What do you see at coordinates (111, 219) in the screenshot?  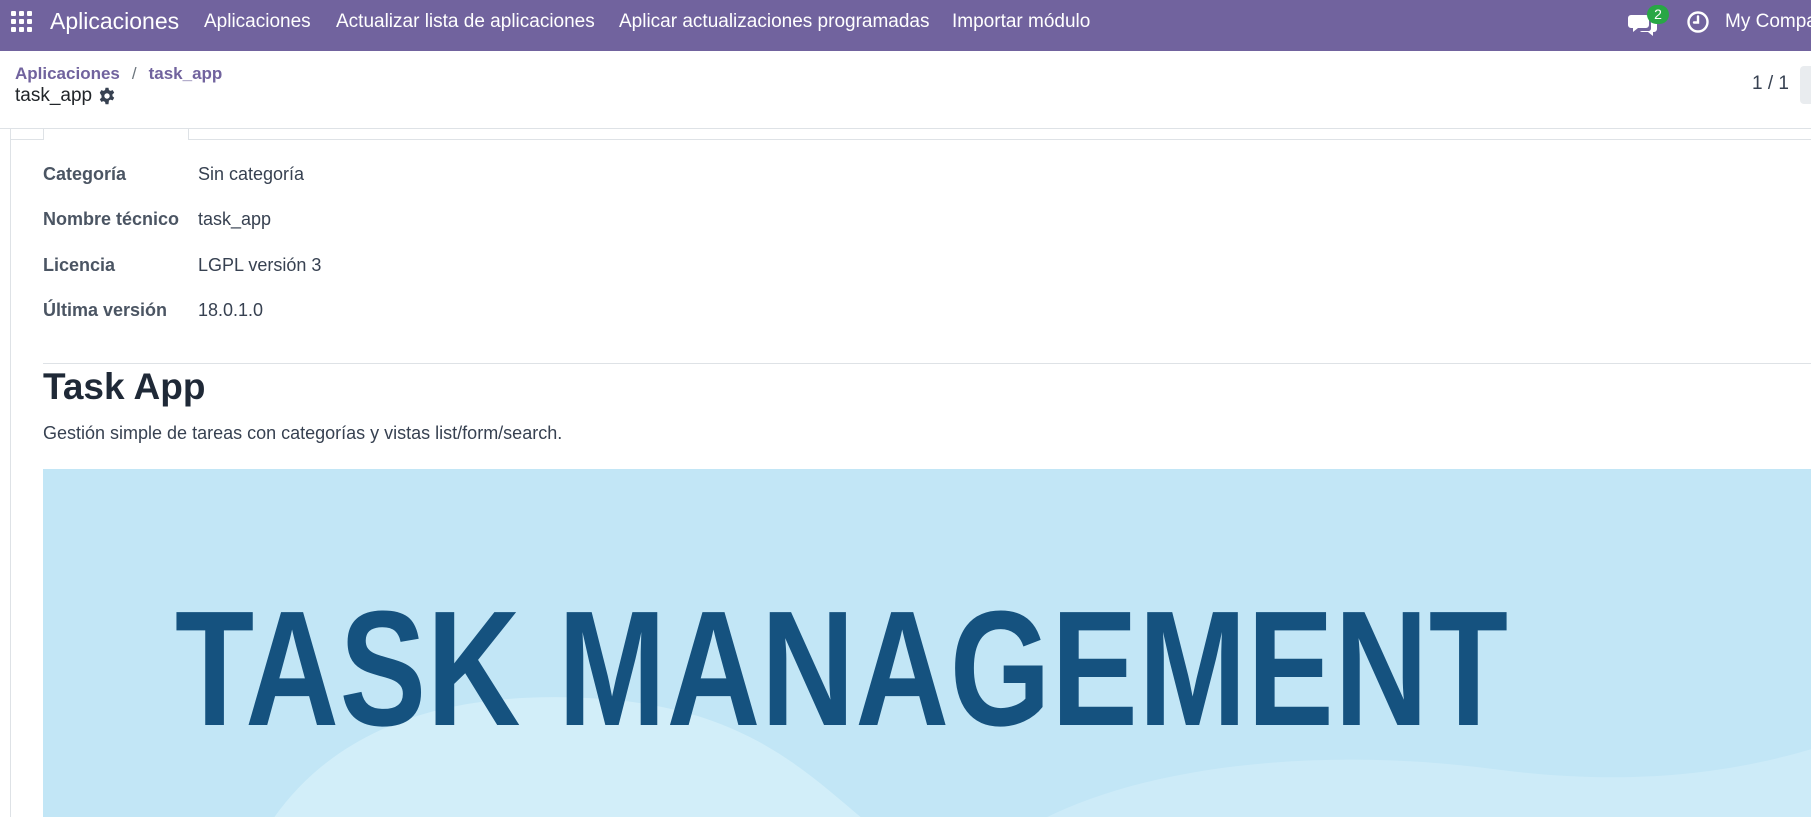 I see `field-label-nombre-tecnico: Nombre técnico` at bounding box center [111, 219].